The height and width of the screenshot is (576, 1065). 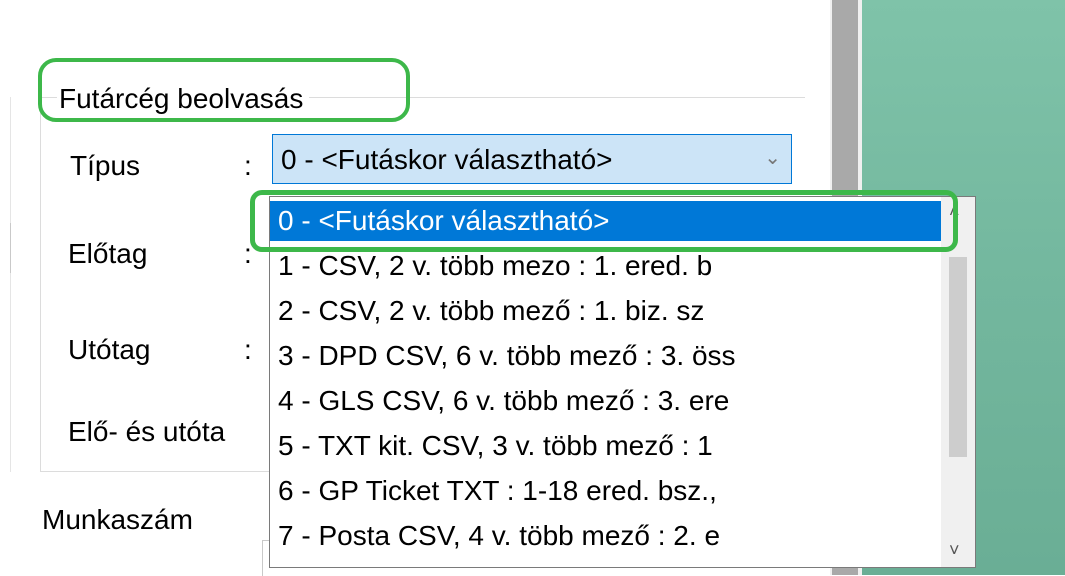 I want to click on title-highlight-annotation, so click(x=224, y=90).